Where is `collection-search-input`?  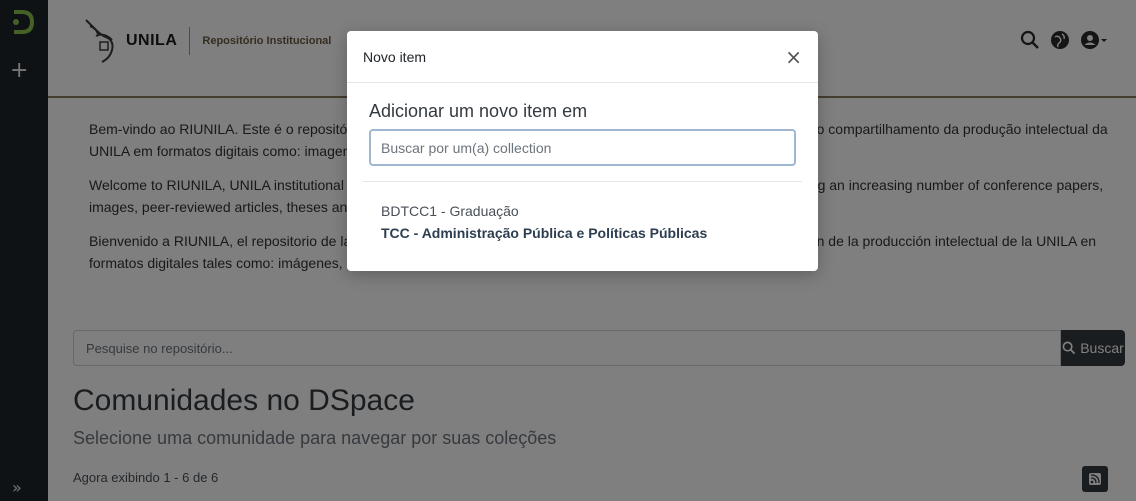
collection-search-input is located at coordinates (582, 147).